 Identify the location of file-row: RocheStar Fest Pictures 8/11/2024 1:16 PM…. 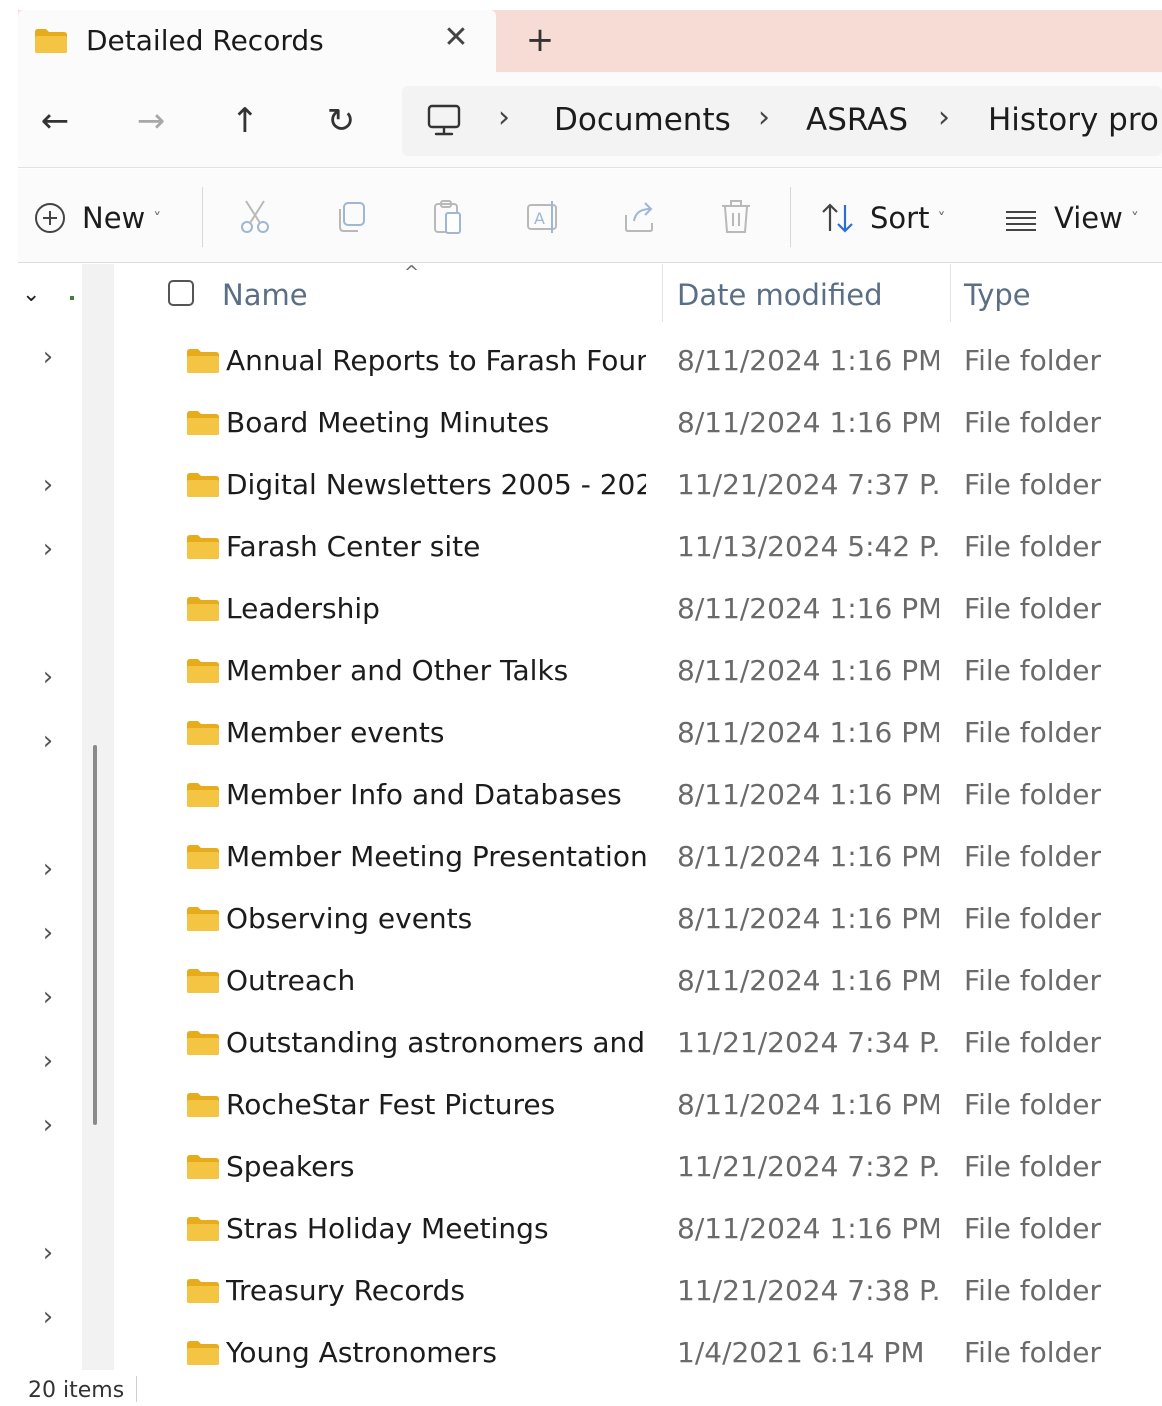
(638, 1107).